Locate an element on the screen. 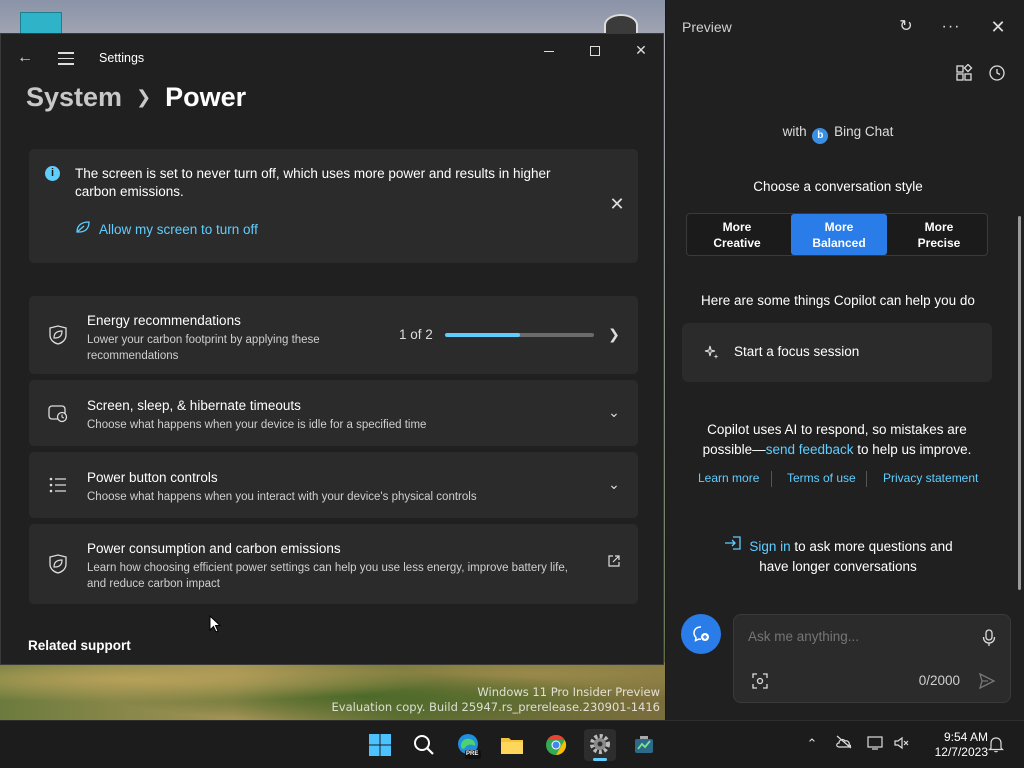  related-support-heading: Related support is located at coordinates (79, 645).